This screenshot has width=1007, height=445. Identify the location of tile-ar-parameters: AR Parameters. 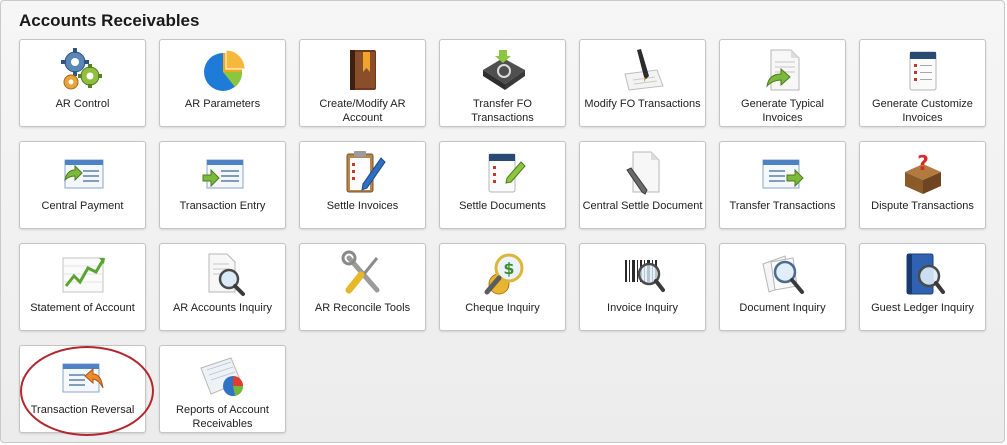
(222, 83).